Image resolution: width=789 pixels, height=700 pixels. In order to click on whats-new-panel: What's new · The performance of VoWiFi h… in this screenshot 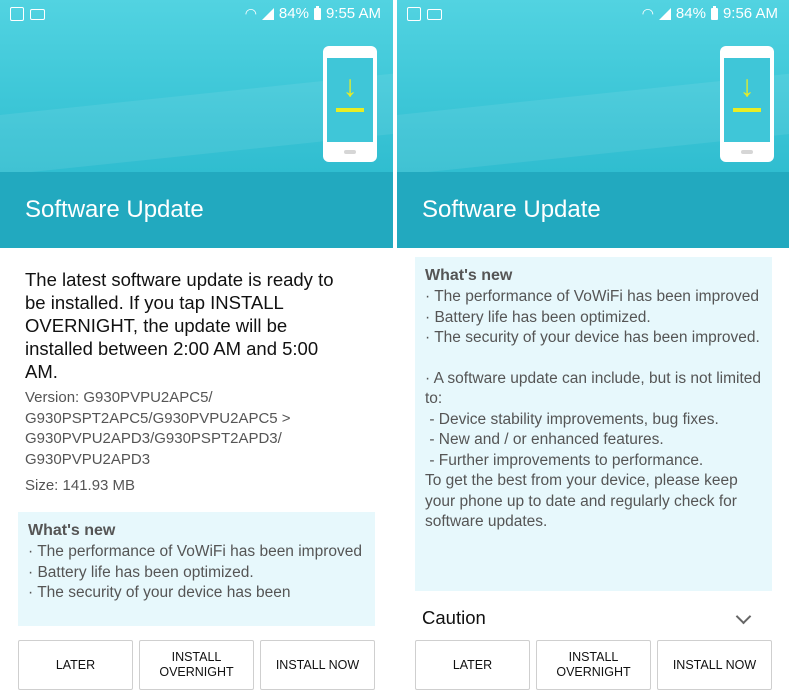, I will do `click(196, 569)`.